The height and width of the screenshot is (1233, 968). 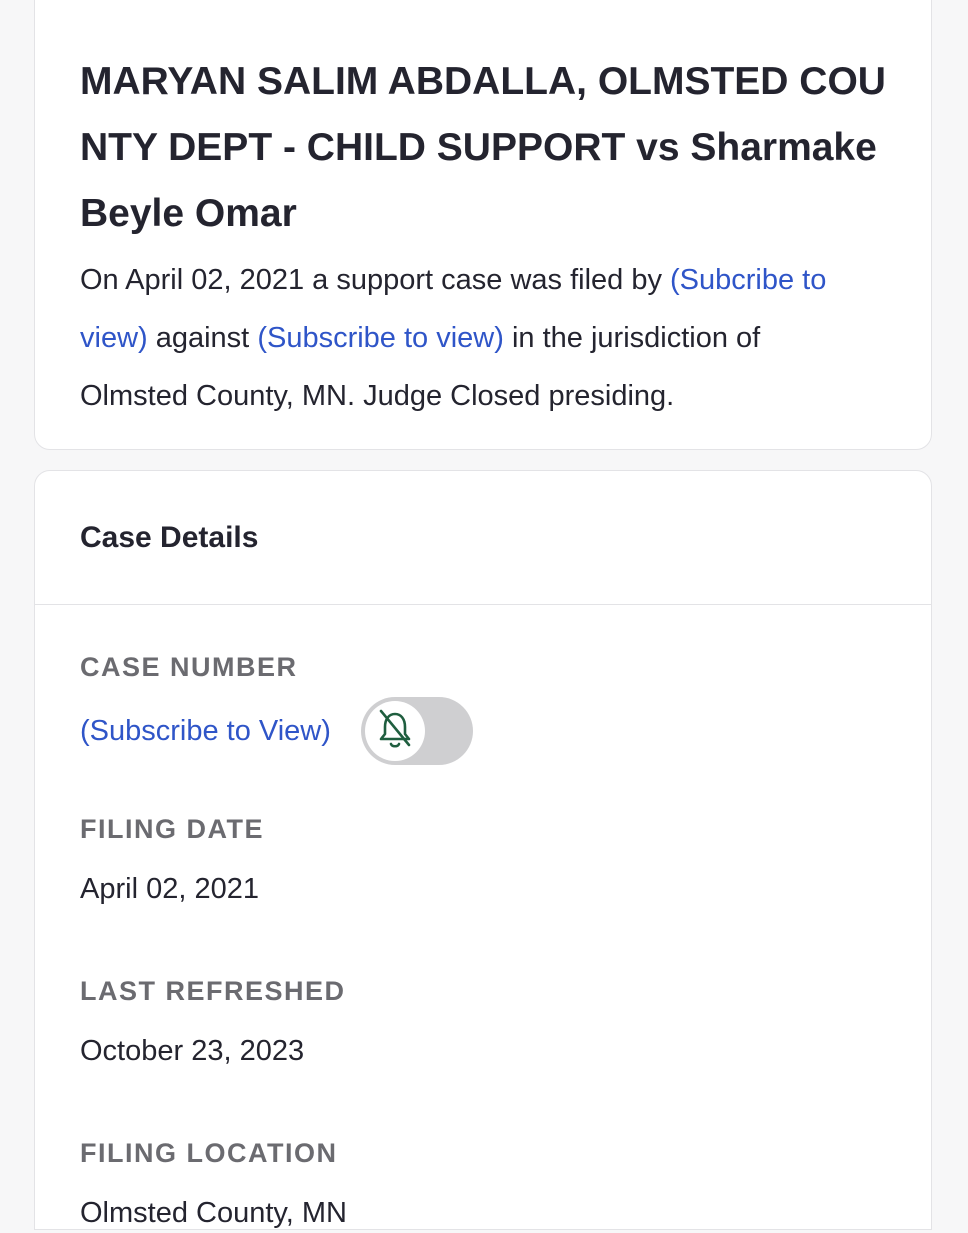 I want to click on last-refreshed-label: LAST REFRESHED, so click(x=213, y=991).